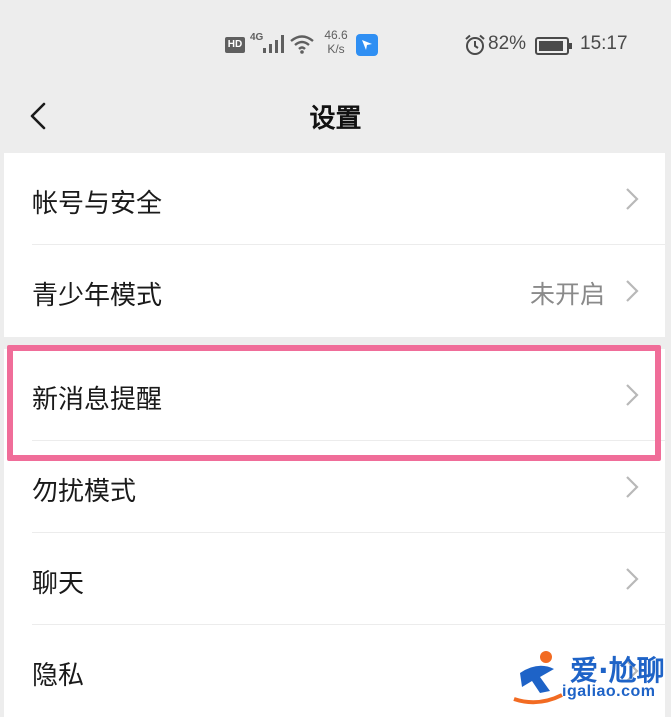  Describe the element at coordinates (538, 678) in the screenshot. I see `runner-logo-icon` at that location.